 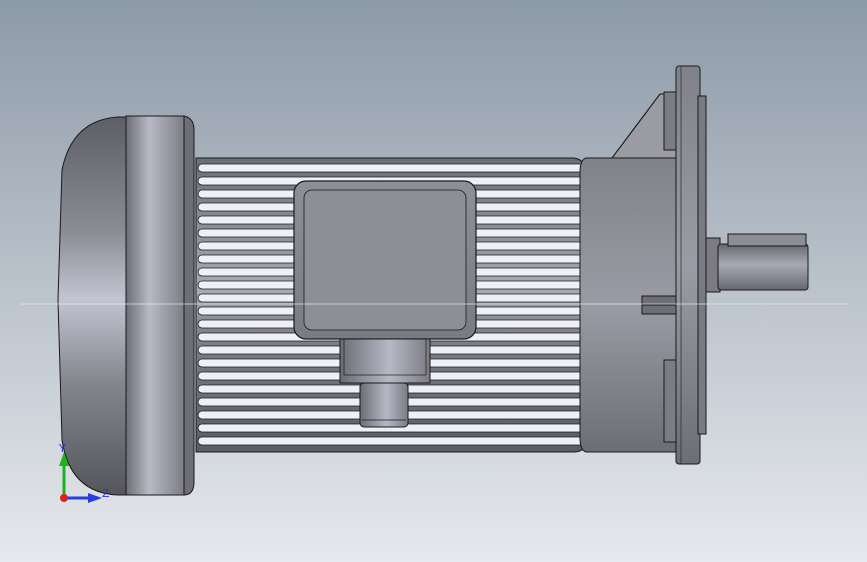 What do you see at coordinates (106, 493) in the screenshot?
I see `z-axis-label: Z` at bounding box center [106, 493].